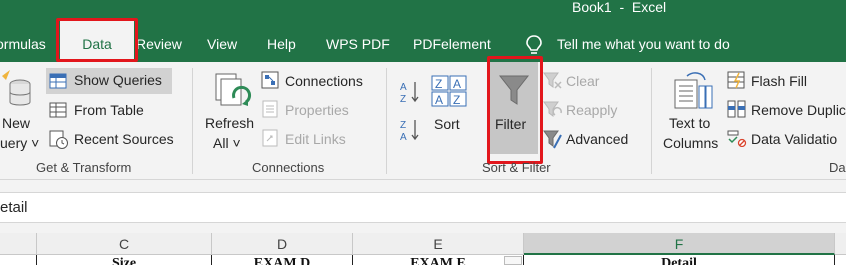 This screenshot has height=265, width=846. Describe the element at coordinates (516, 167) in the screenshot. I see `sort-filter-group-label: Sort & Filter` at that location.